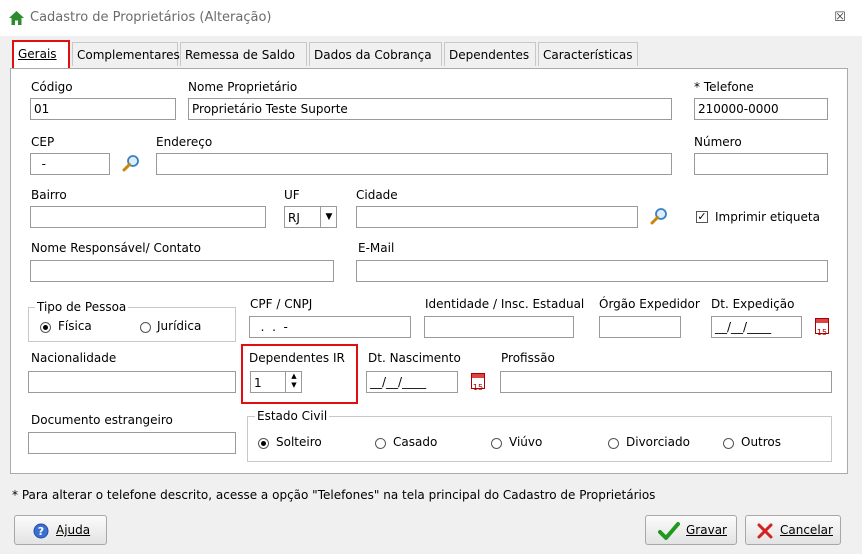  I want to click on nome-label: Nome Proprietário, so click(243, 87).